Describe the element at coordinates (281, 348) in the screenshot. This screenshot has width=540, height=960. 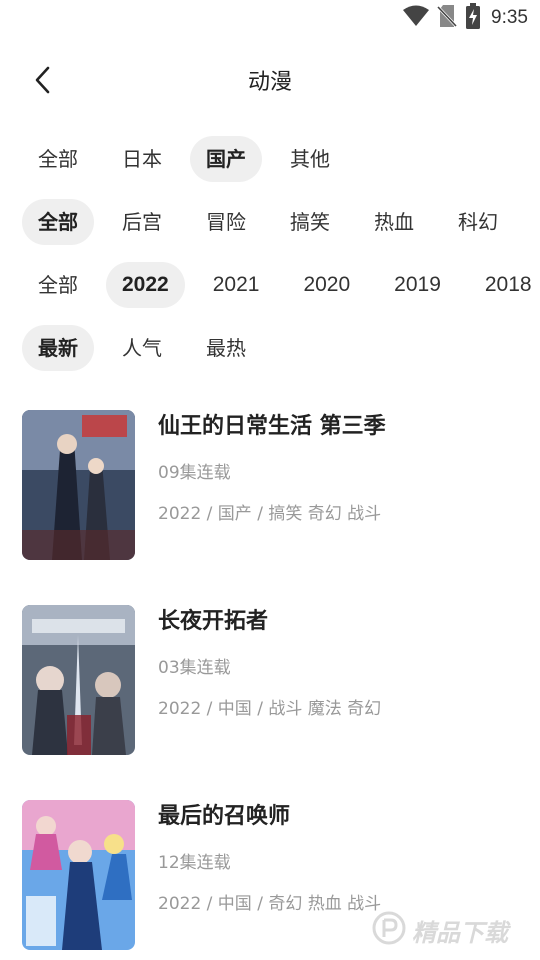
I see `filter-row-sort: 最新 人气 最热` at that location.